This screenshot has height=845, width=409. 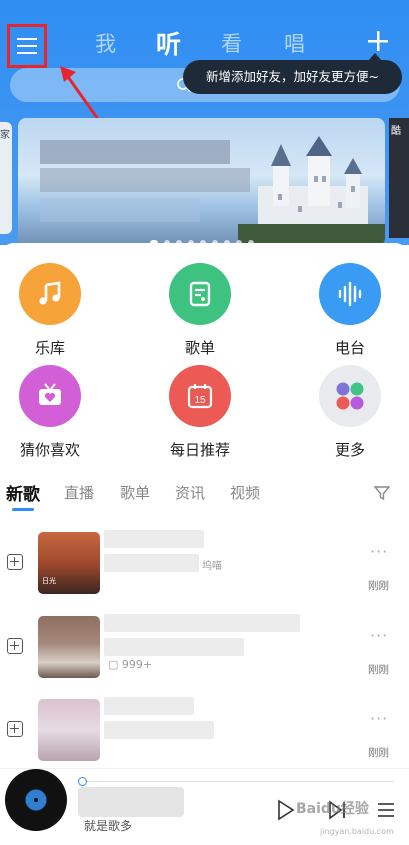 What do you see at coordinates (332, 809) in the screenshot?
I see `watermark: Baidu经验` at bounding box center [332, 809].